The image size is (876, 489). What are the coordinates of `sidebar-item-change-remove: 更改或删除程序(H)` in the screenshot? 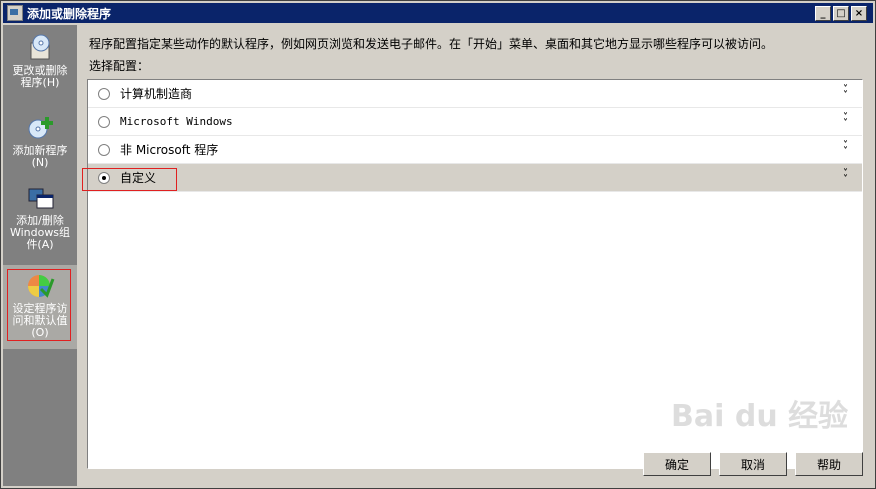 It's located at (40, 61).